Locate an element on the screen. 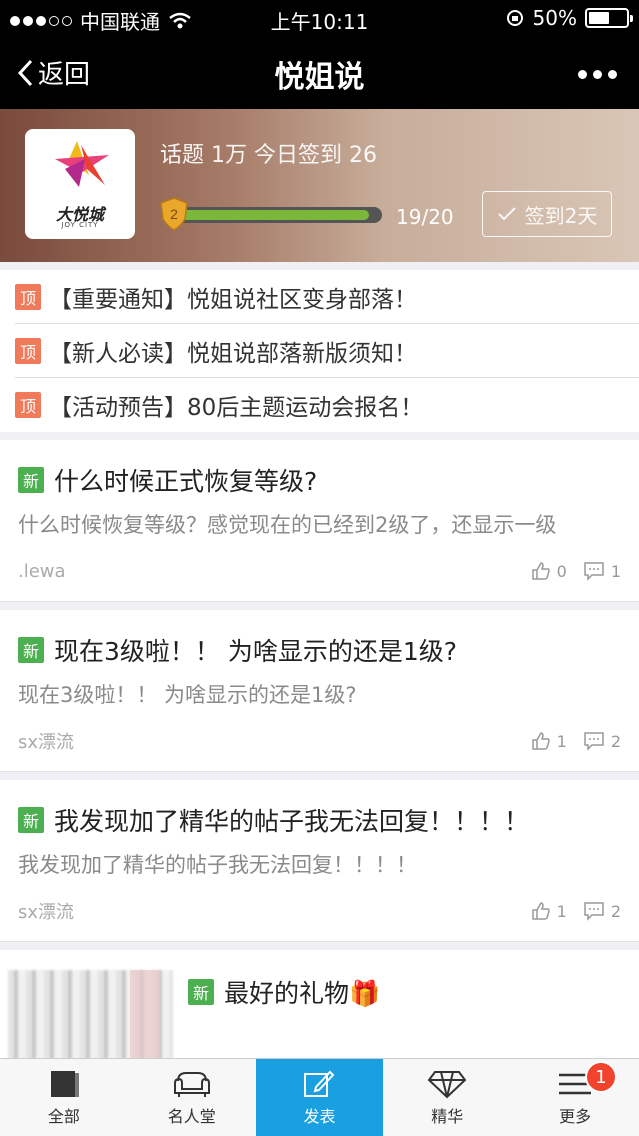 The width and height of the screenshot is (639, 1136). pinned-item: 顶 【重要通知】悦姐说社区变身部落！ is located at coordinates (327, 297).